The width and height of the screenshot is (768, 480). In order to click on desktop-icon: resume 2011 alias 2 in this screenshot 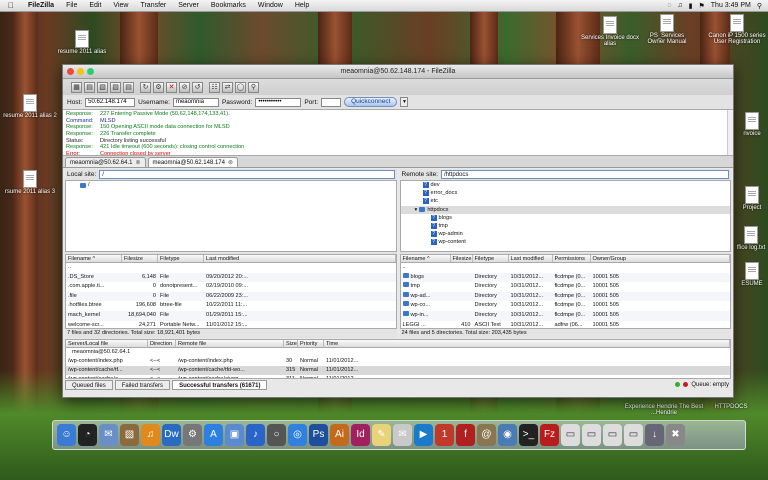, I will do `click(30, 106)`.